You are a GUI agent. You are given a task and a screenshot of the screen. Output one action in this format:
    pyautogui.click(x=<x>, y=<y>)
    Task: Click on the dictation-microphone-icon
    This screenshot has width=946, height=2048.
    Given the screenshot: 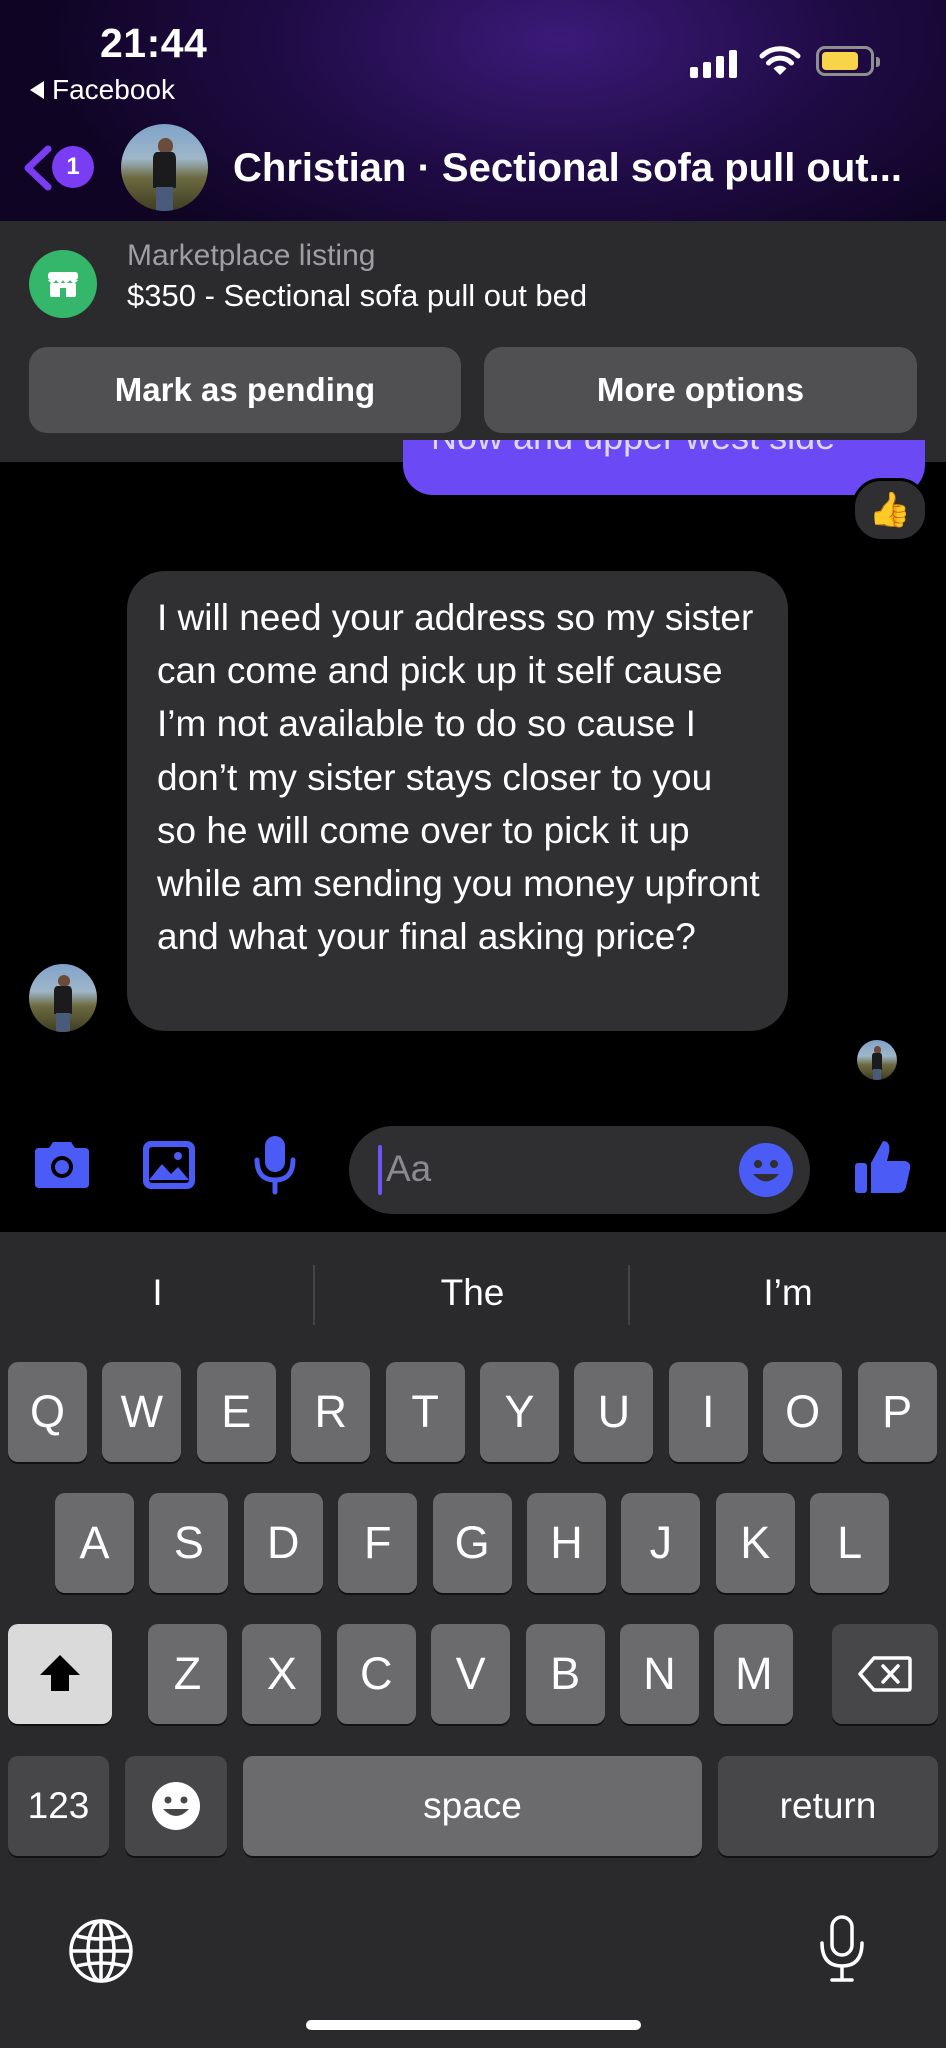 What is the action you would take?
    pyautogui.click(x=842, y=1949)
    